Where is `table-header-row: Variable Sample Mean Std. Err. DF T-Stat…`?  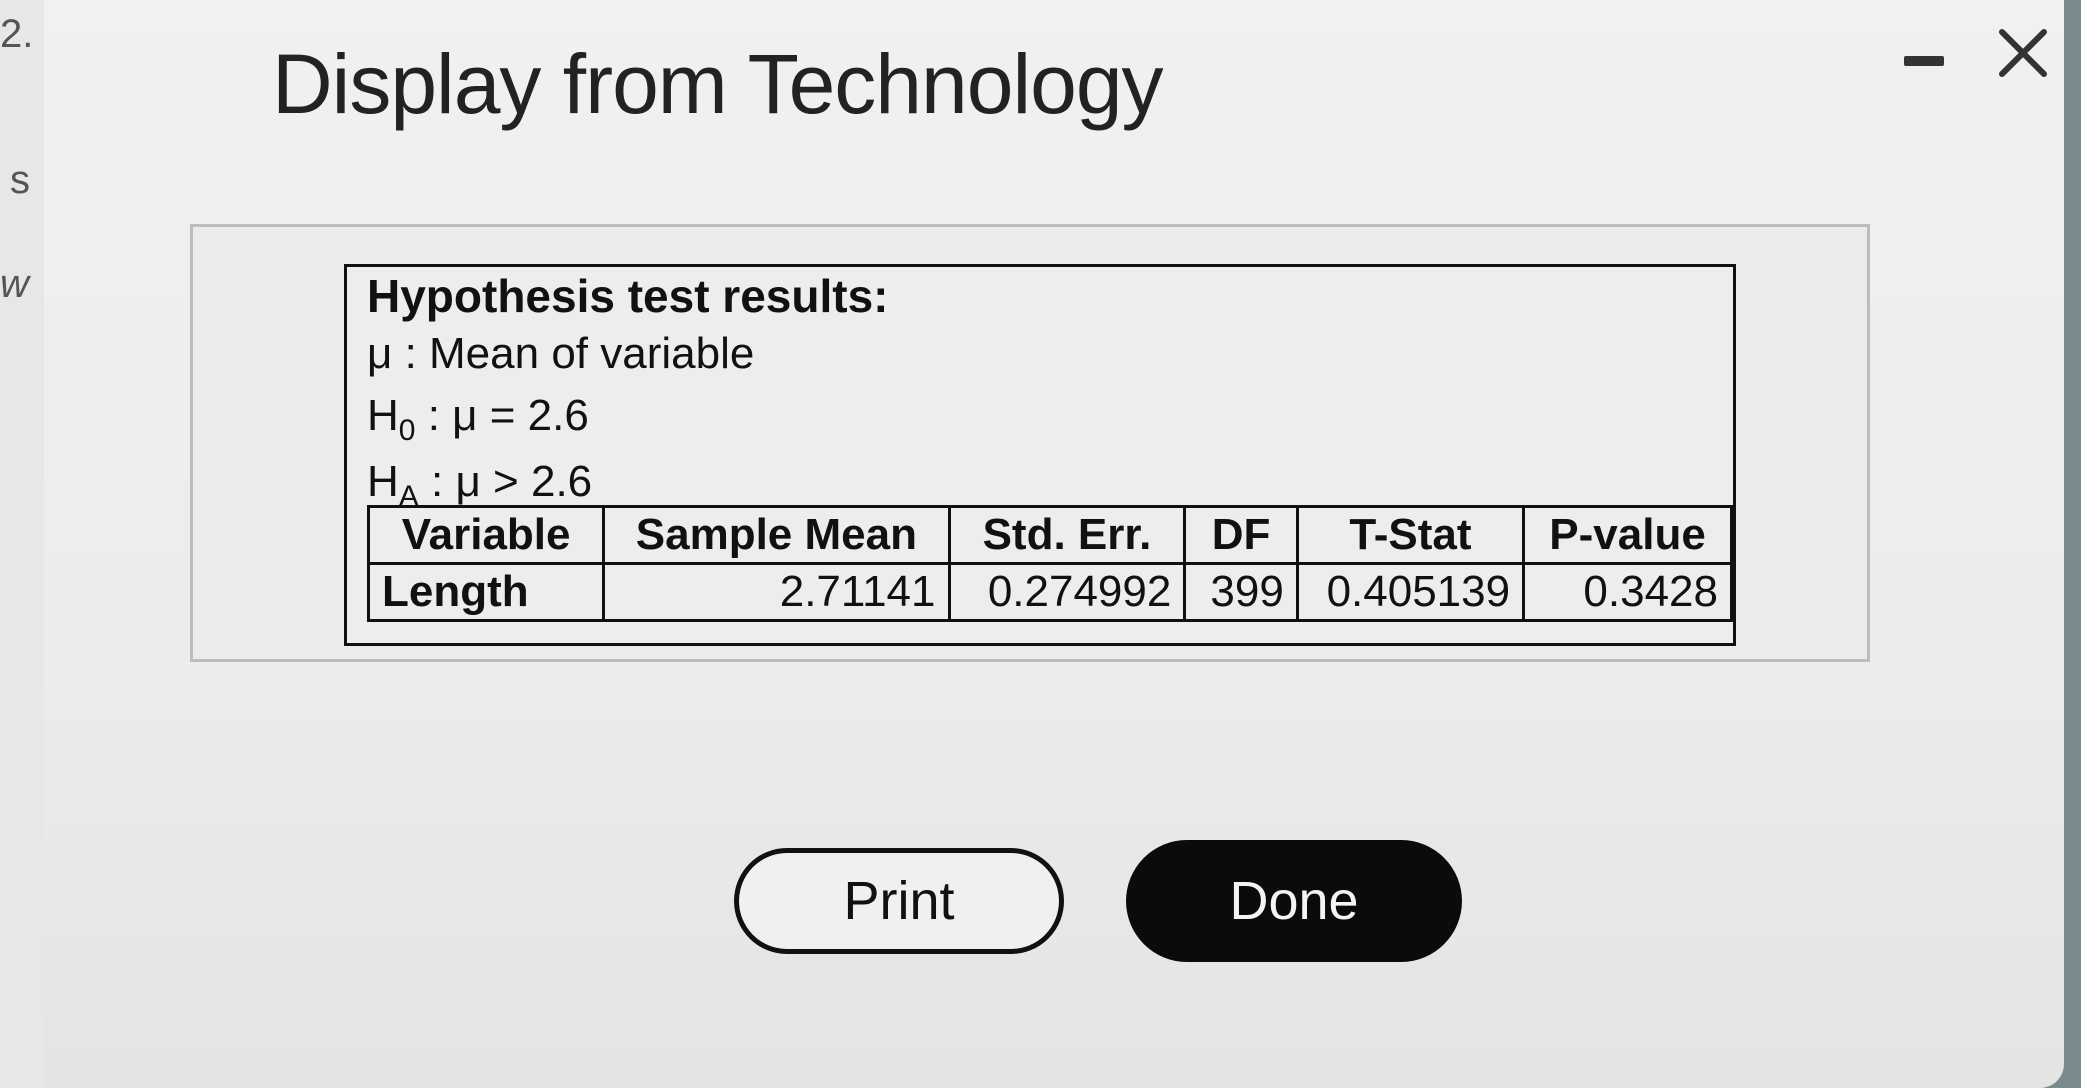
table-header-row: Variable Sample Mean Std. Err. DF T-Stat… is located at coordinates (1049, 535).